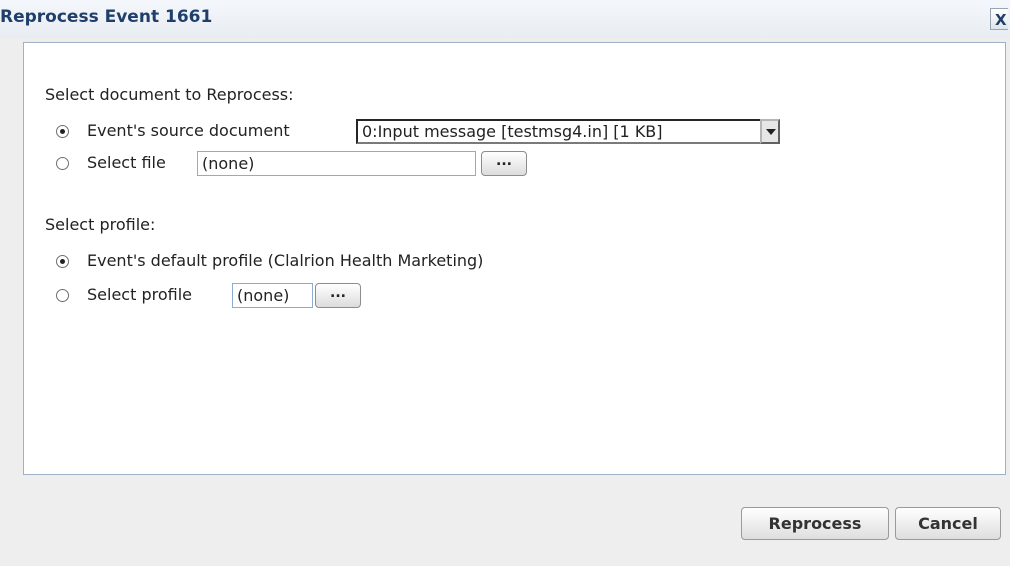 The height and width of the screenshot is (566, 1010). I want to click on close-button: X, so click(999, 19).